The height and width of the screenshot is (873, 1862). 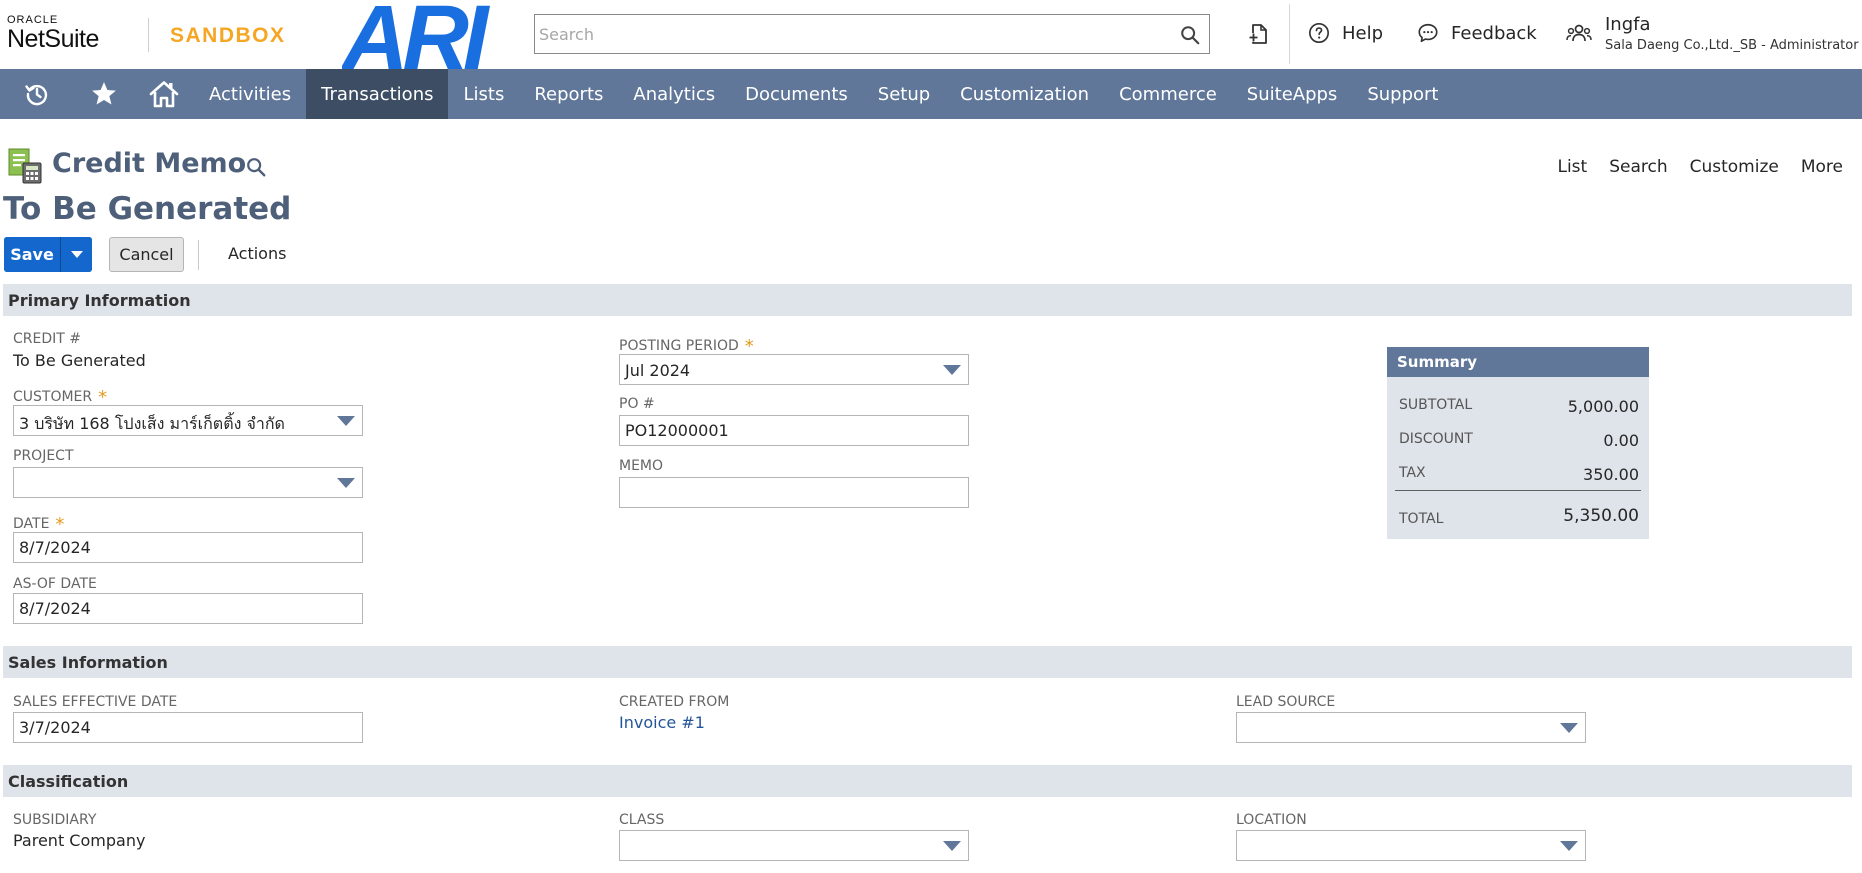 What do you see at coordinates (927, 300) in the screenshot?
I see `section-primary-information: Primary Information` at bounding box center [927, 300].